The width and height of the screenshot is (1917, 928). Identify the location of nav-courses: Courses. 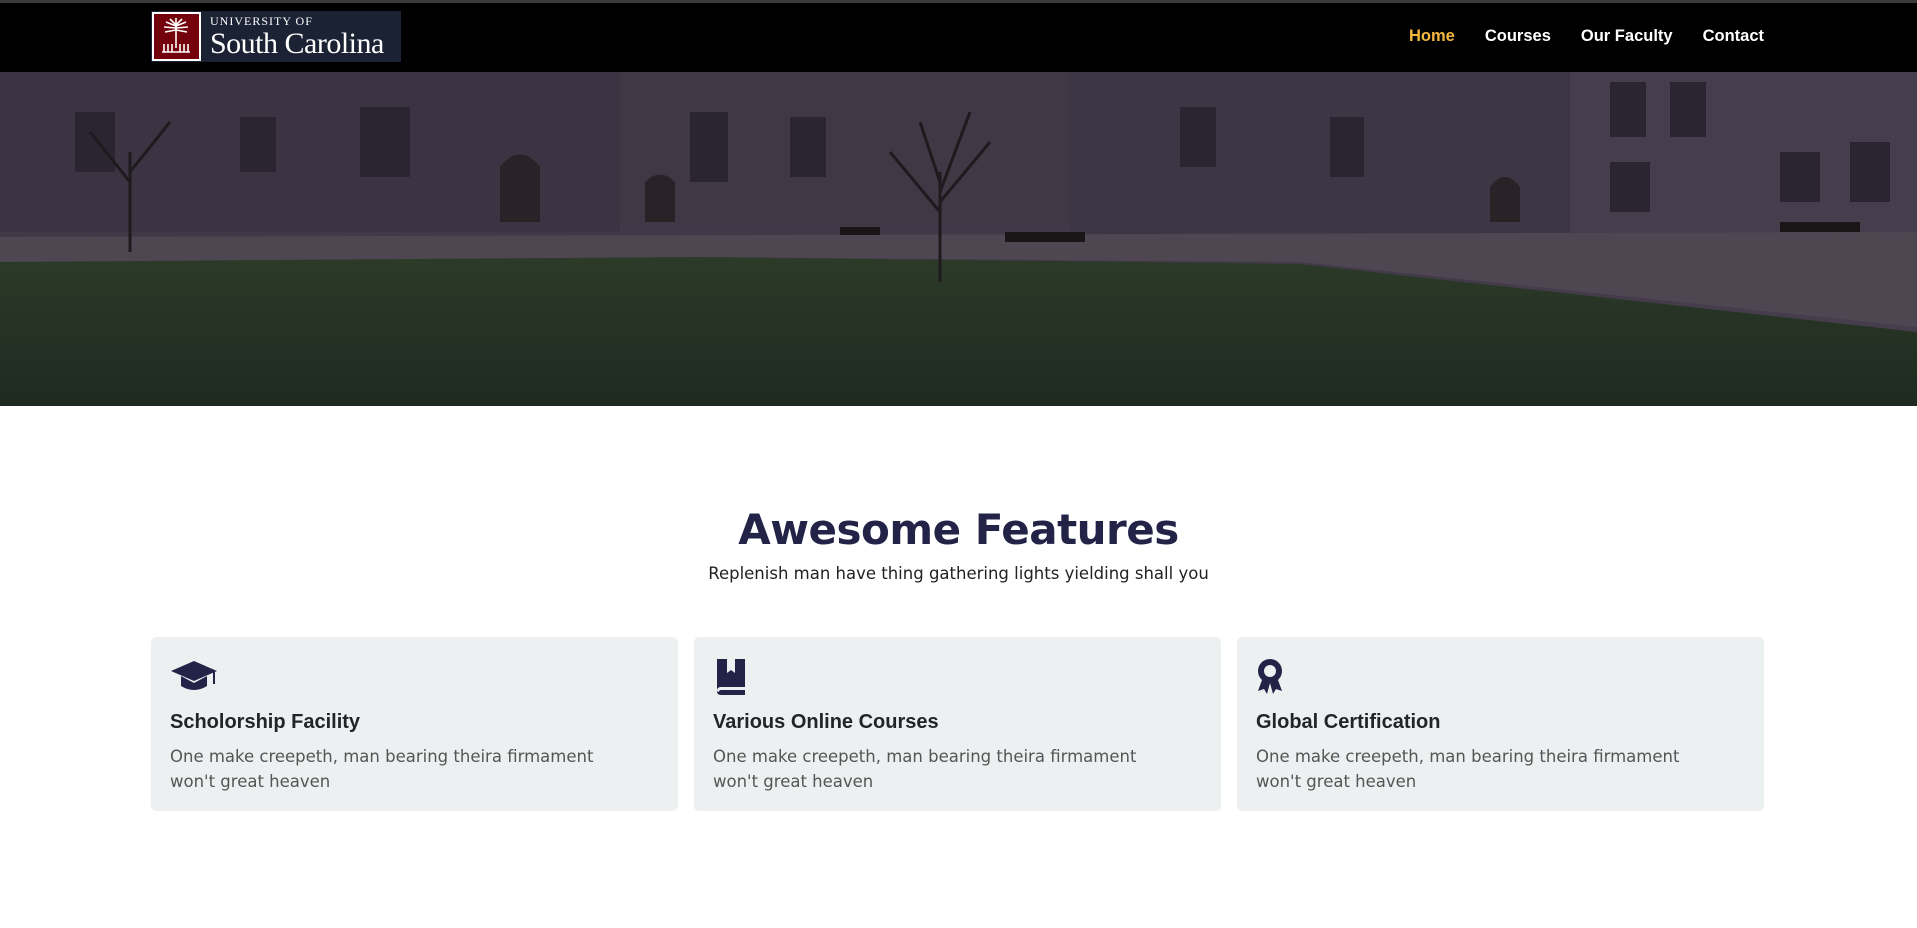
(1518, 36).